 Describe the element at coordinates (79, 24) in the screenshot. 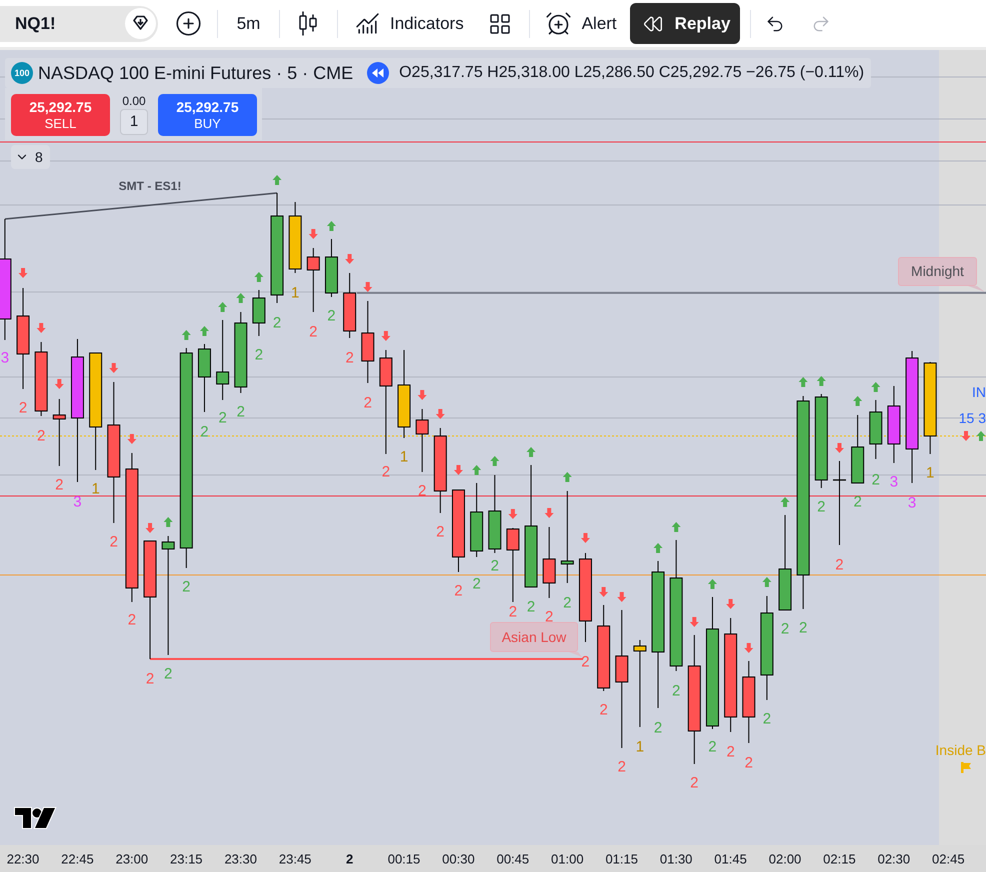

I see `symbol-search: NQ1!` at that location.